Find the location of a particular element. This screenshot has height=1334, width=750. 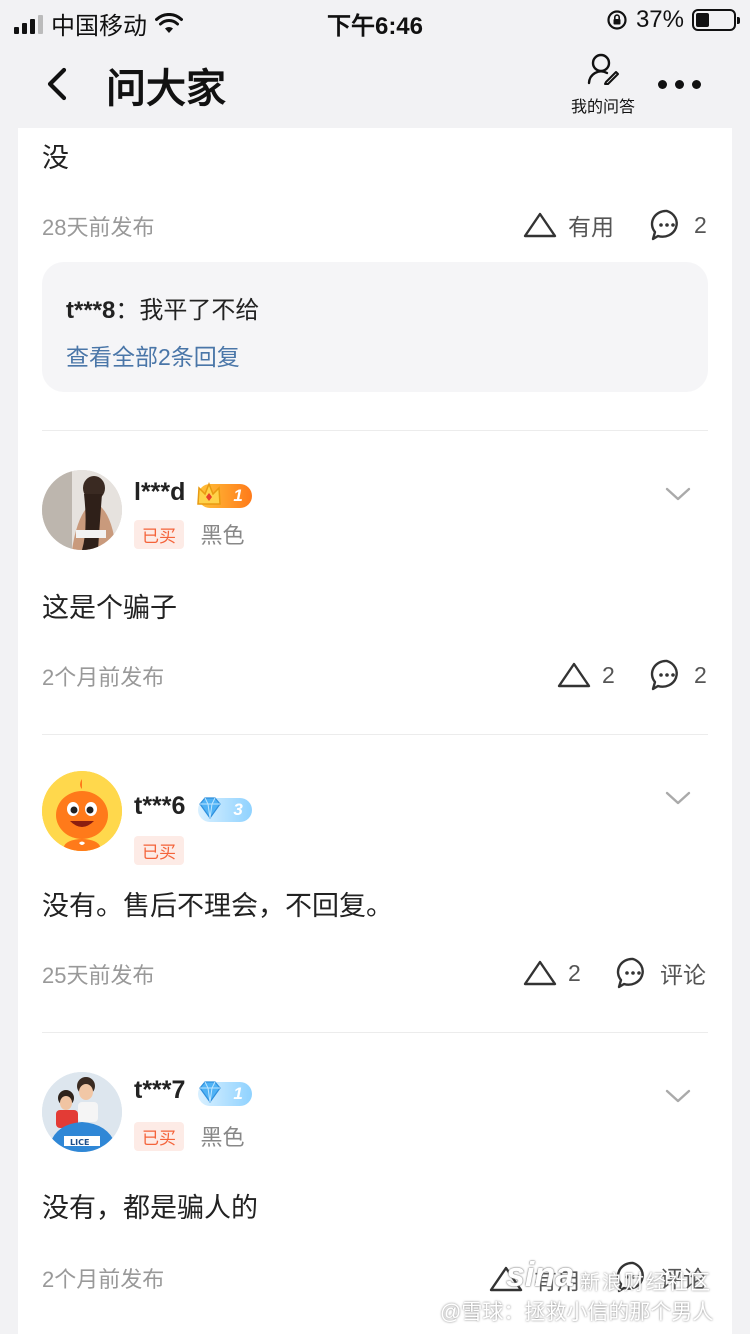

more-options-button is located at coordinates (679, 84).